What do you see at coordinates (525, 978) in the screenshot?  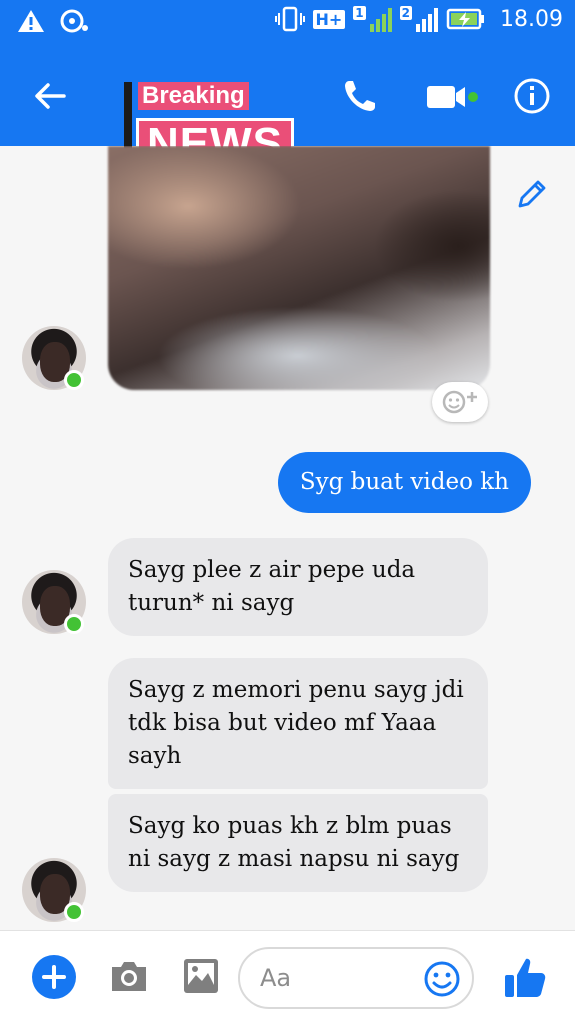 I see `thumbs-up-icon` at bounding box center [525, 978].